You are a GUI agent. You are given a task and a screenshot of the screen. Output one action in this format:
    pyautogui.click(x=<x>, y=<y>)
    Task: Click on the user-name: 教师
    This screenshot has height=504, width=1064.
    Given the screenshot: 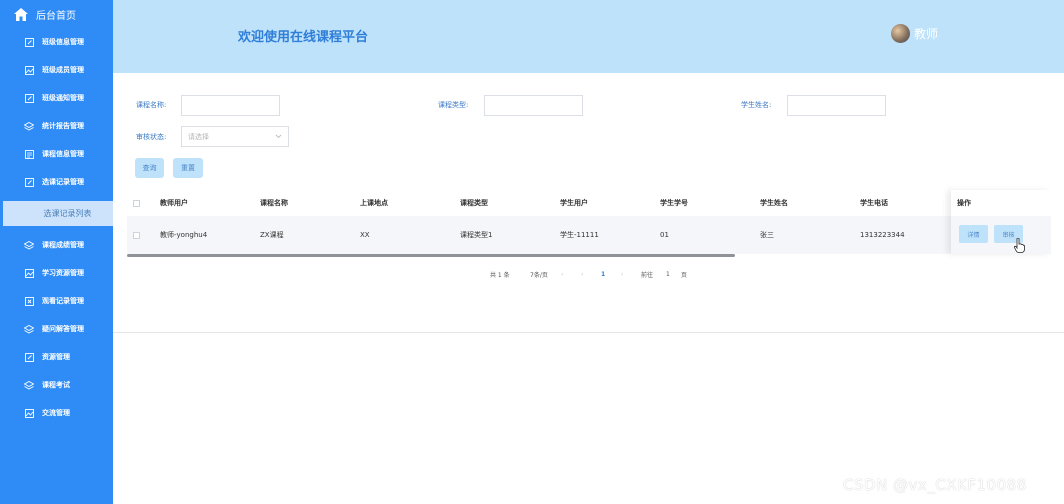 What is the action you would take?
    pyautogui.click(x=926, y=34)
    